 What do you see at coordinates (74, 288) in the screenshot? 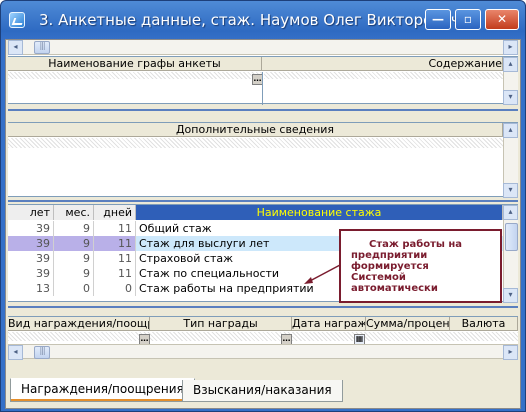
I see `cell-months: 0` at bounding box center [74, 288].